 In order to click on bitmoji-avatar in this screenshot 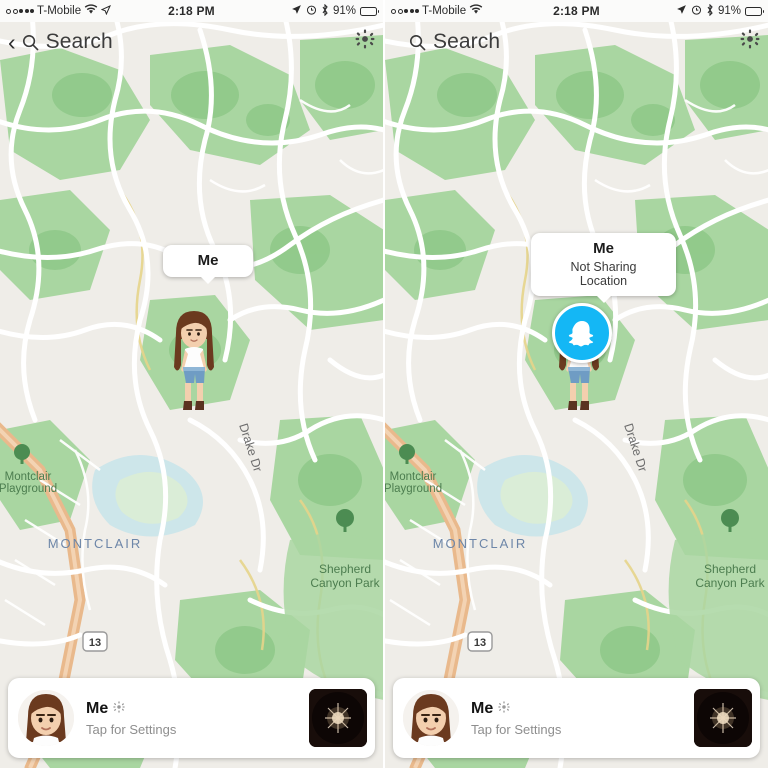, I will do `click(194, 365)`.